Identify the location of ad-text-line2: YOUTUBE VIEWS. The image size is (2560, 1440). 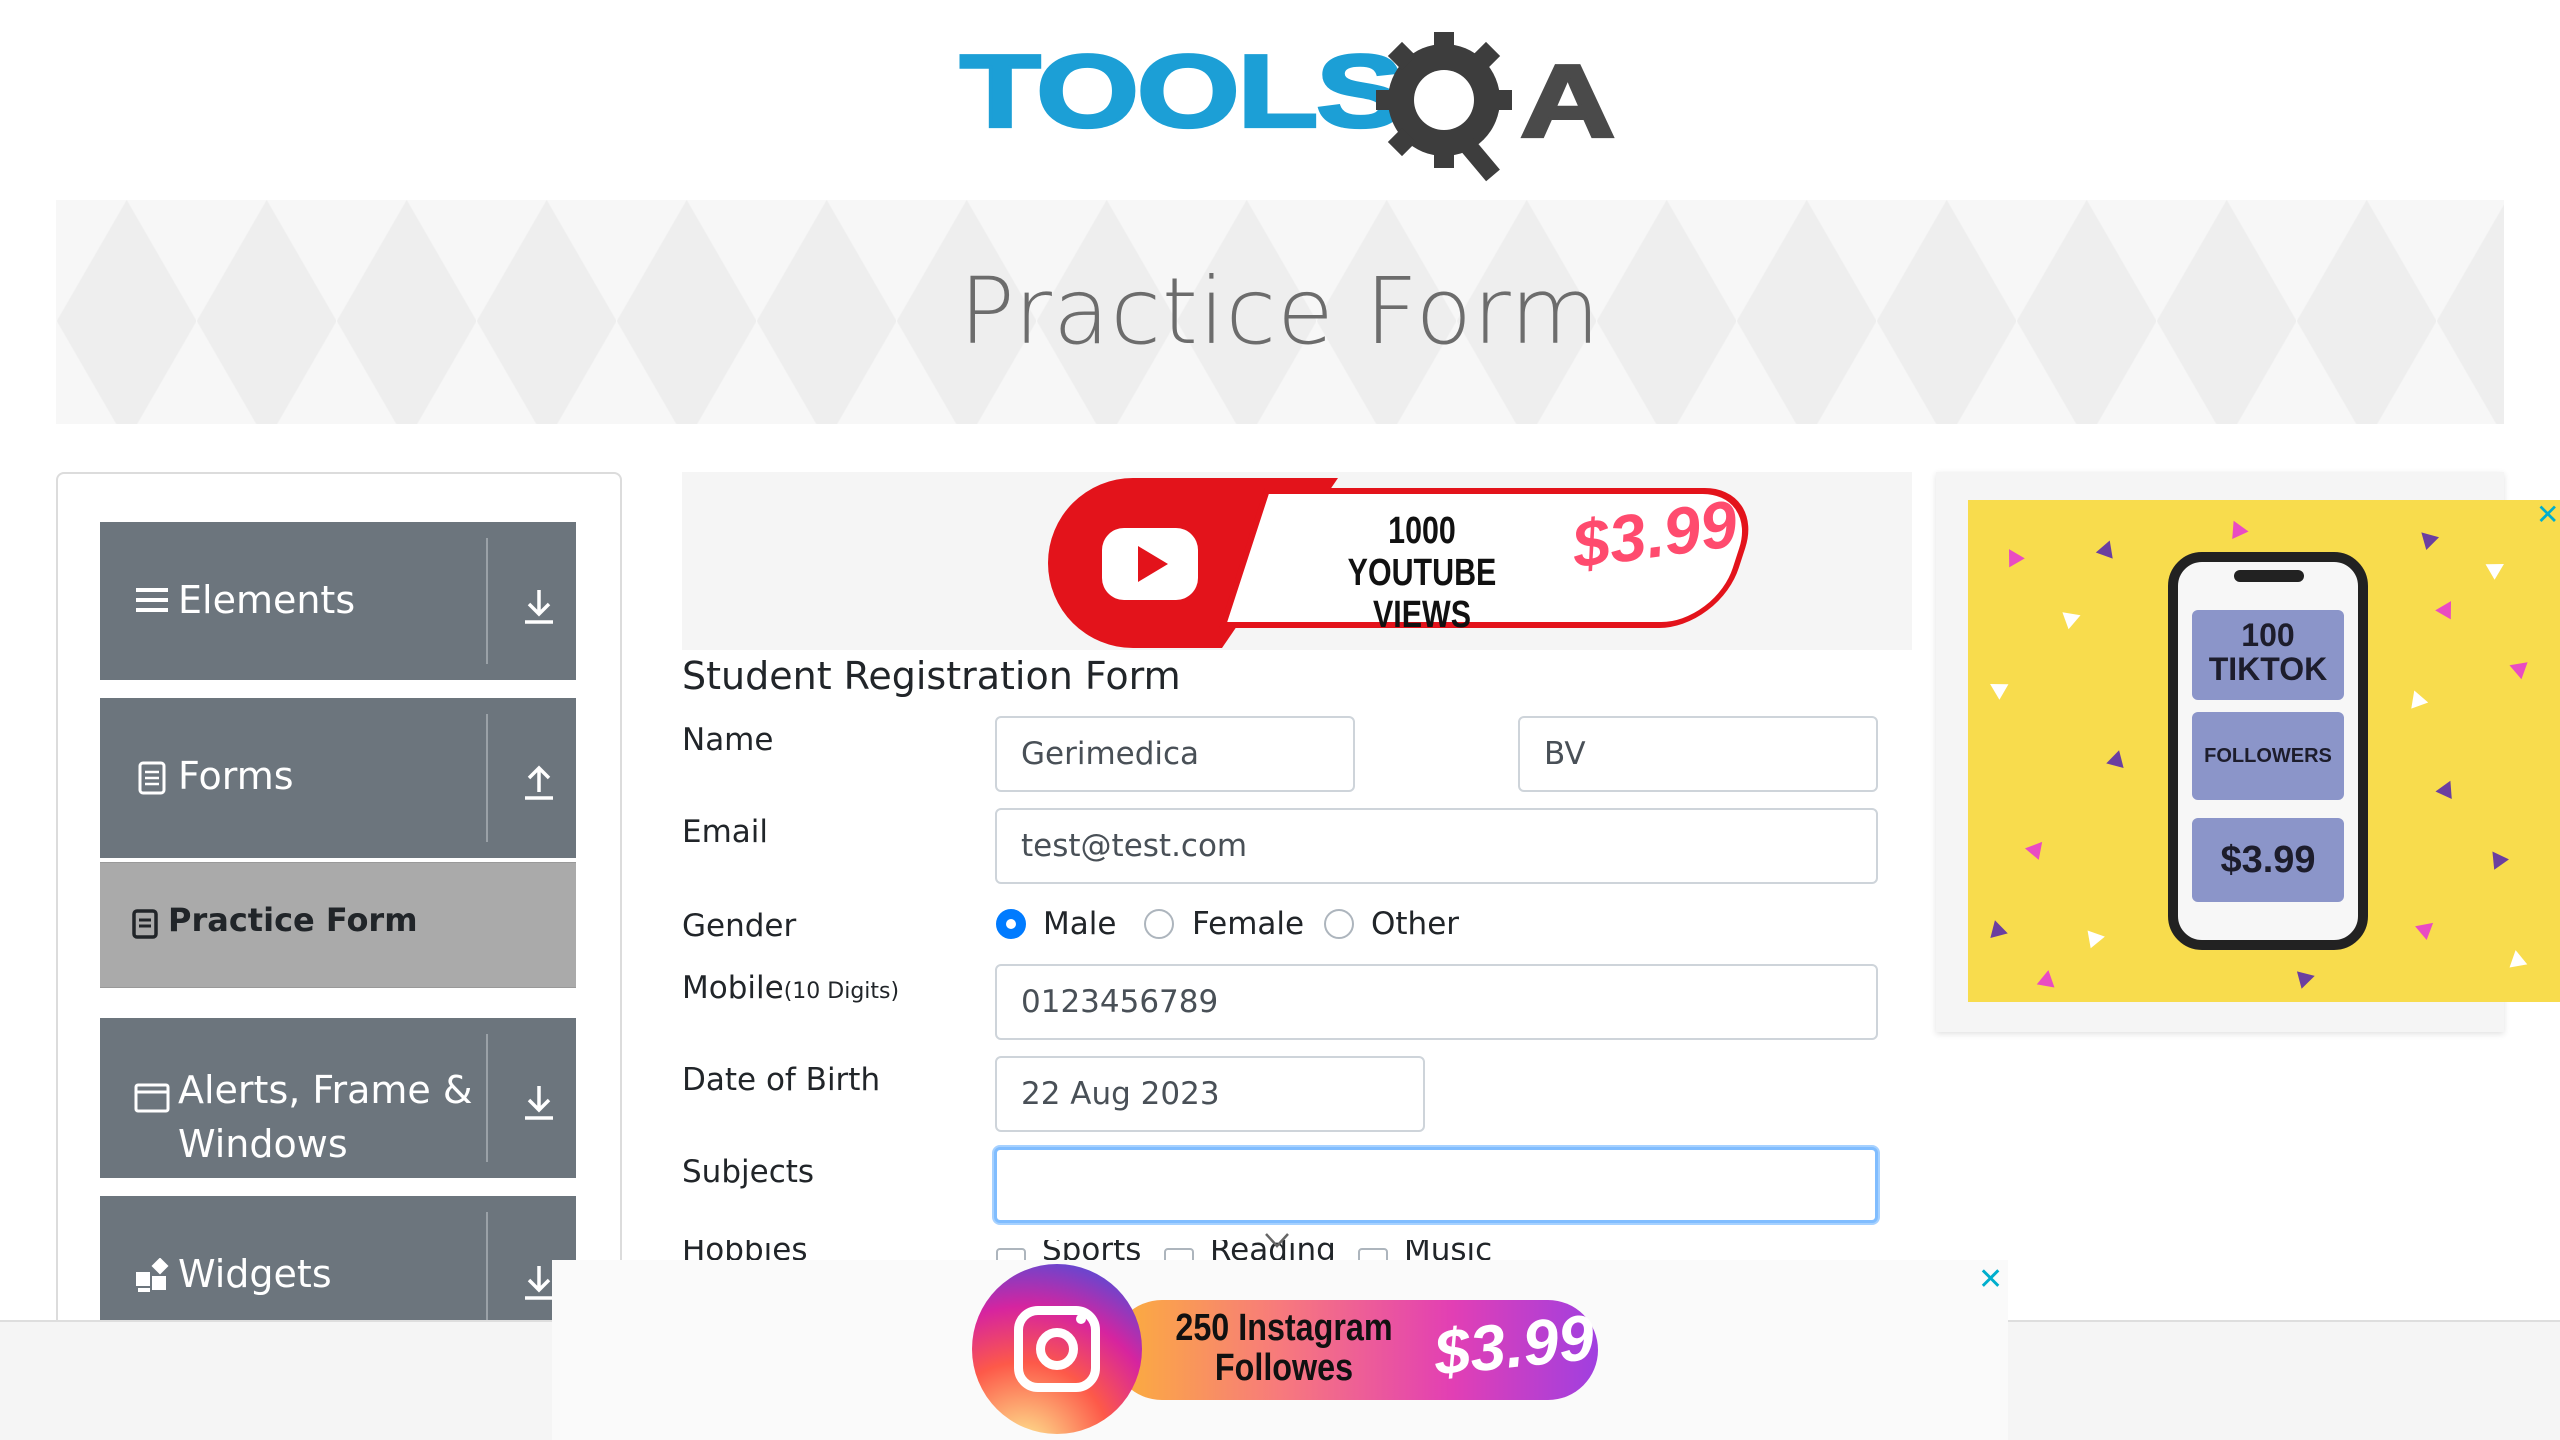
(1422, 594).